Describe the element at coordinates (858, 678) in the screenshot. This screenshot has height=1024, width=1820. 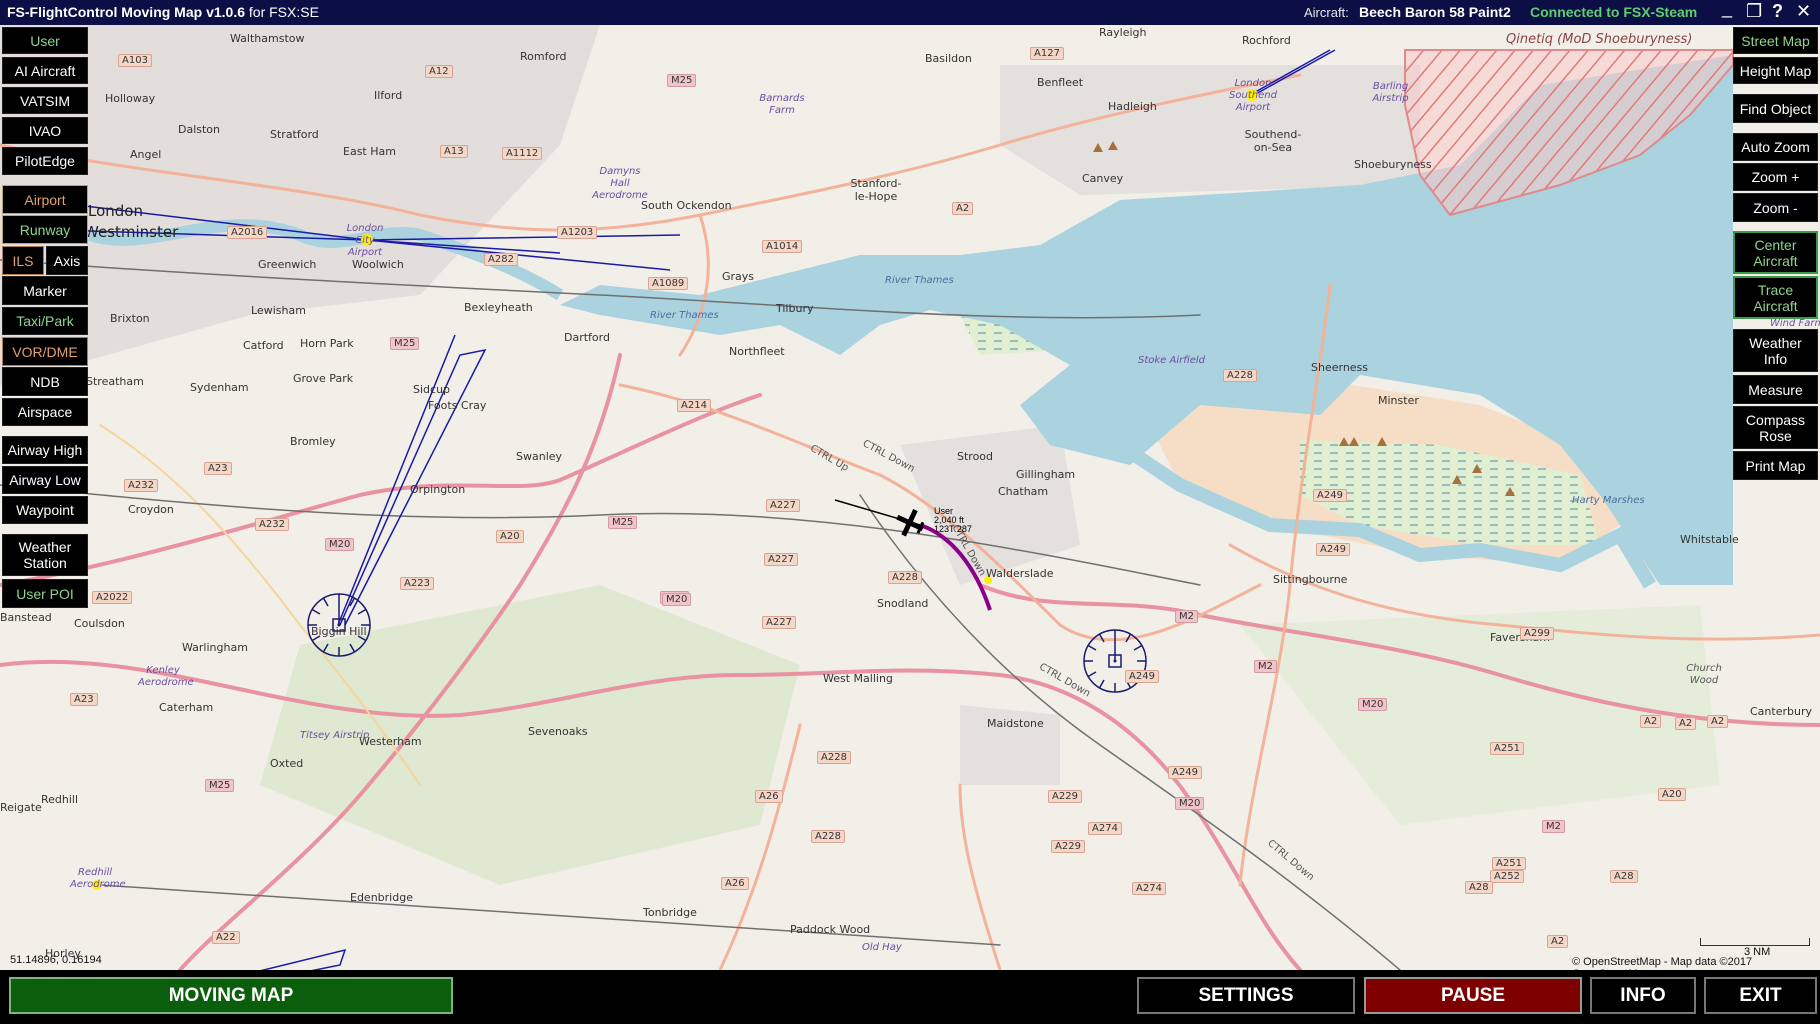
I see `place-label: West Malling` at that location.